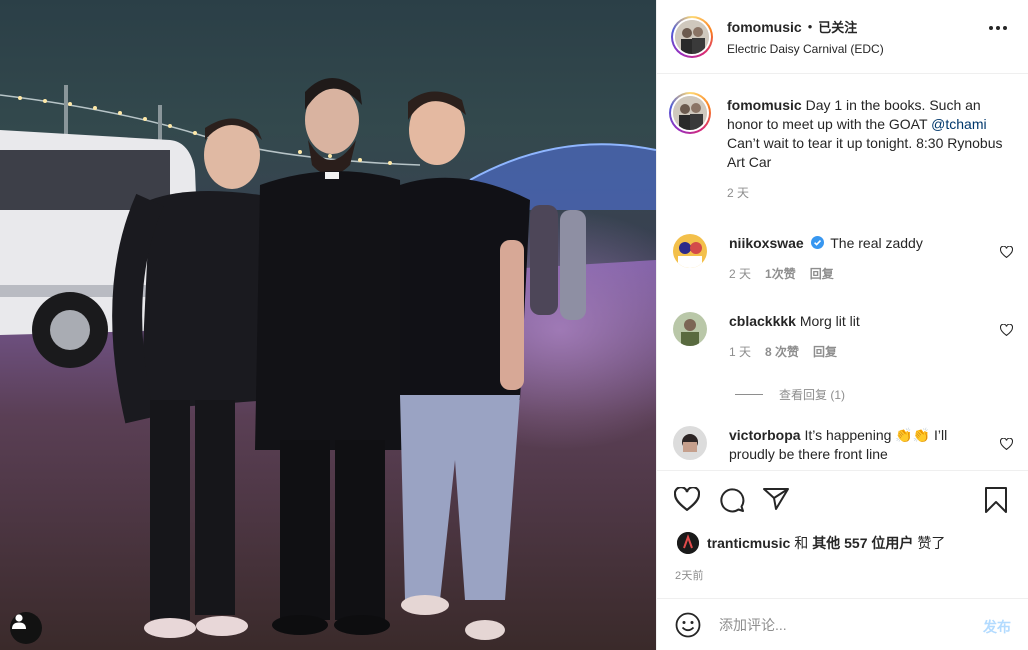 The width and height of the screenshot is (1028, 650). Describe the element at coordinates (997, 627) in the screenshot. I see `post-comment-button: 发布` at that location.